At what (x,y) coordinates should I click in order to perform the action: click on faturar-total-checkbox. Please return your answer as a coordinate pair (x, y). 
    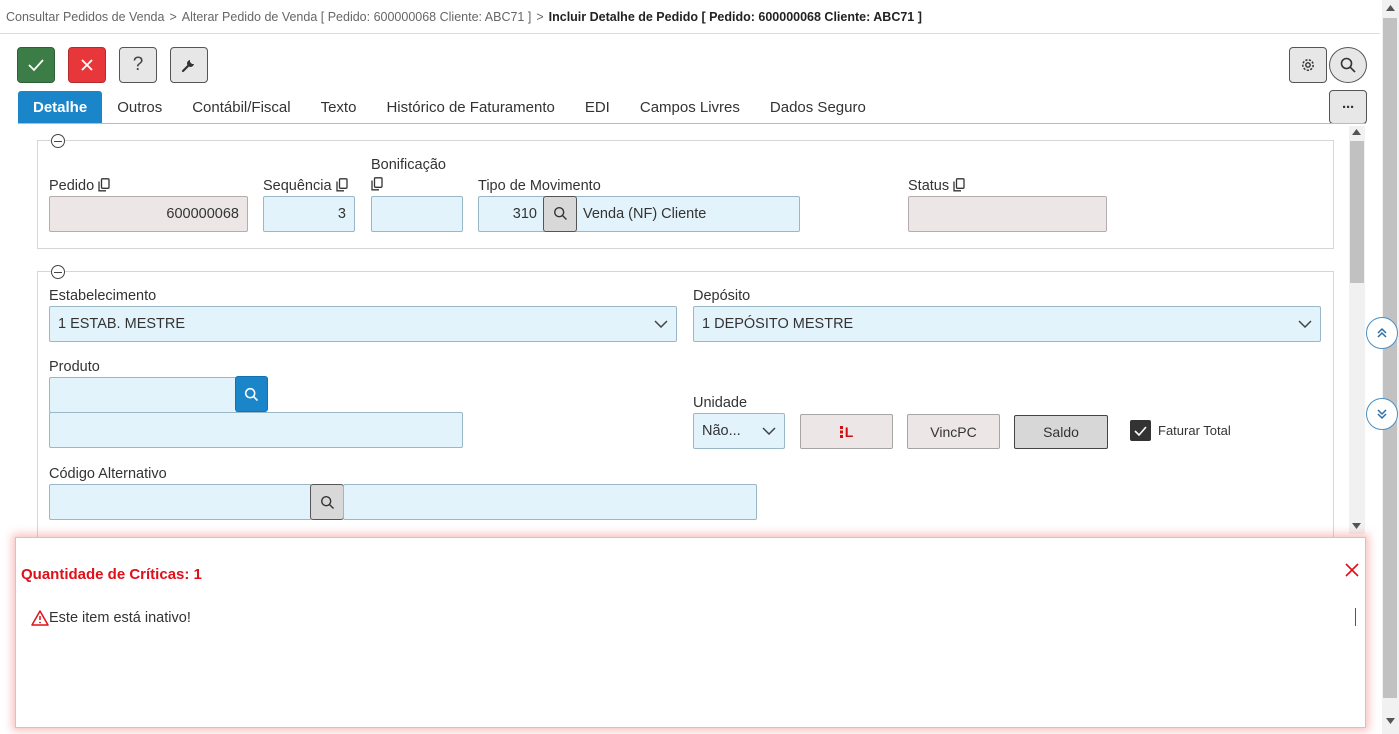
    Looking at the image, I should click on (1140, 430).